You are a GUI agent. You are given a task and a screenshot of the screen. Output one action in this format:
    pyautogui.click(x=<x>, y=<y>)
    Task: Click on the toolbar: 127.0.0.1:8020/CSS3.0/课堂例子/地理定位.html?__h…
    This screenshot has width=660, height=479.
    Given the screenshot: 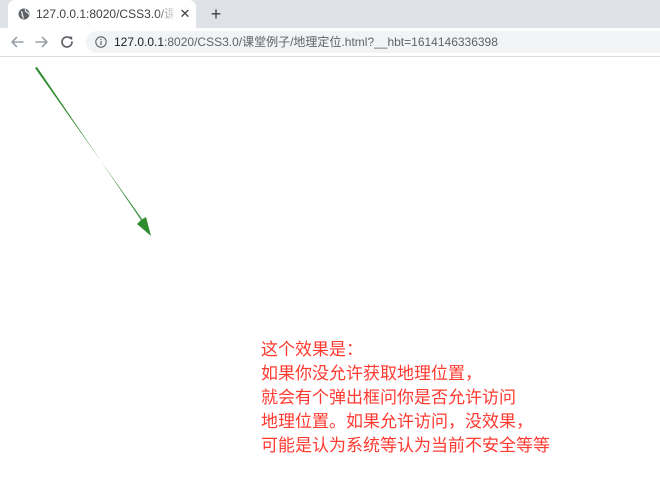 What is the action you would take?
    pyautogui.click(x=330, y=42)
    